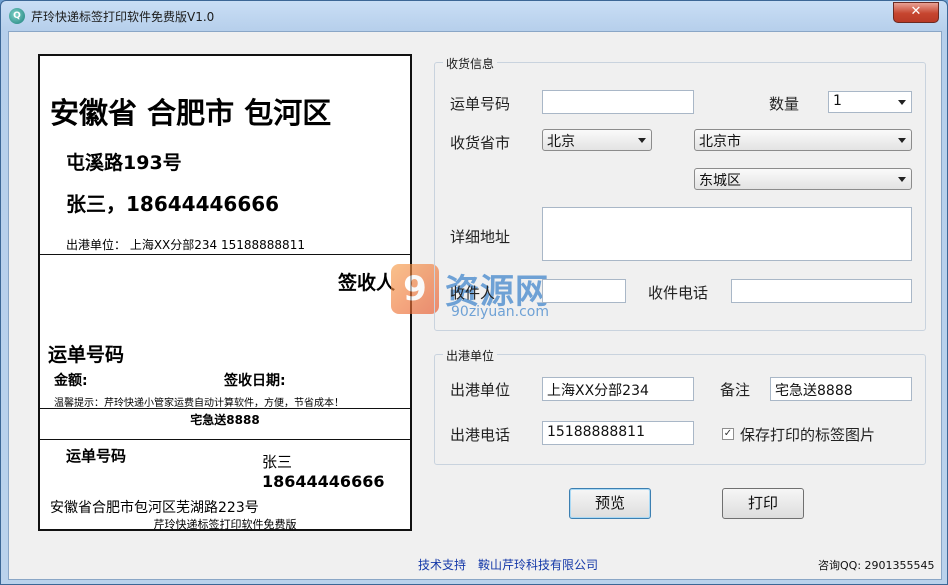 The height and width of the screenshot is (585, 948). What do you see at coordinates (610, 503) in the screenshot?
I see `preview-button: 预览` at bounding box center [610, 503].